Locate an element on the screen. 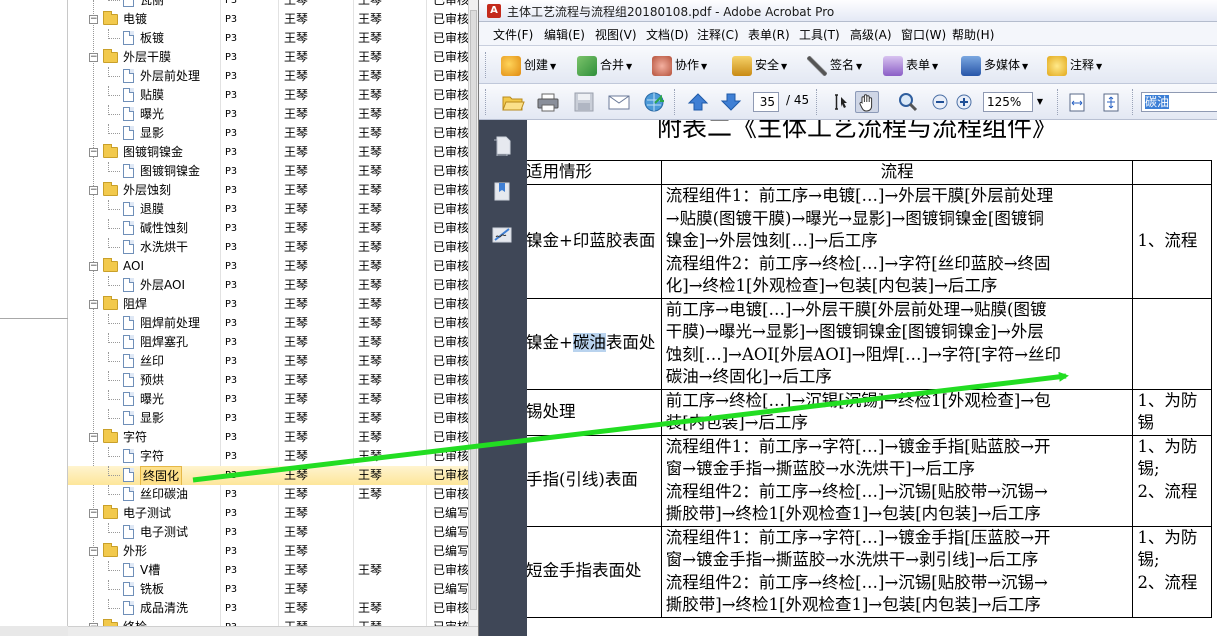 This screenshot has width=1217, height=636. zoom-out-button is located at coordinates (940, 102).